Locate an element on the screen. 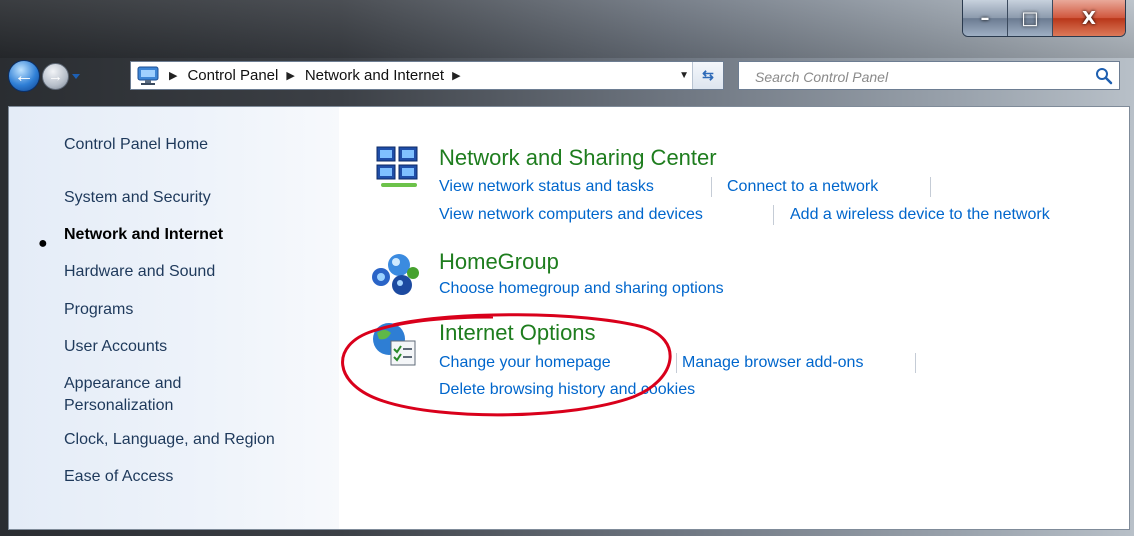 The width and height of the screenshot is (1134, 536). search-input is located at coordinates (918, 76).